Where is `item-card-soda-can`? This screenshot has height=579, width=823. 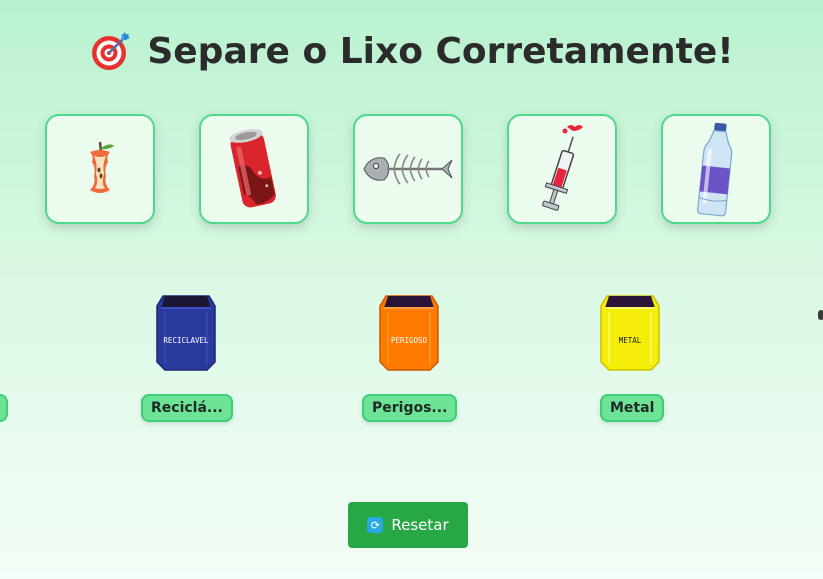
item-card-soda-can is located at coordinates (254, 169).